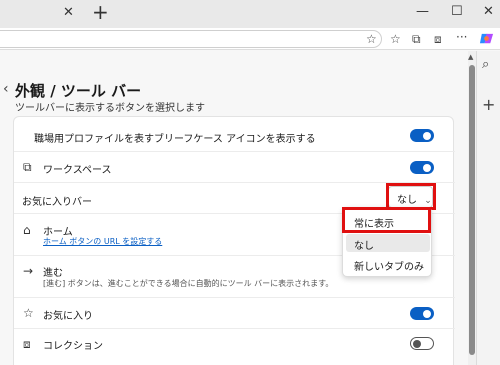  Describe the element at coordinates (422, 313) in the screenshot. I see `favorites-toggle` at that location.